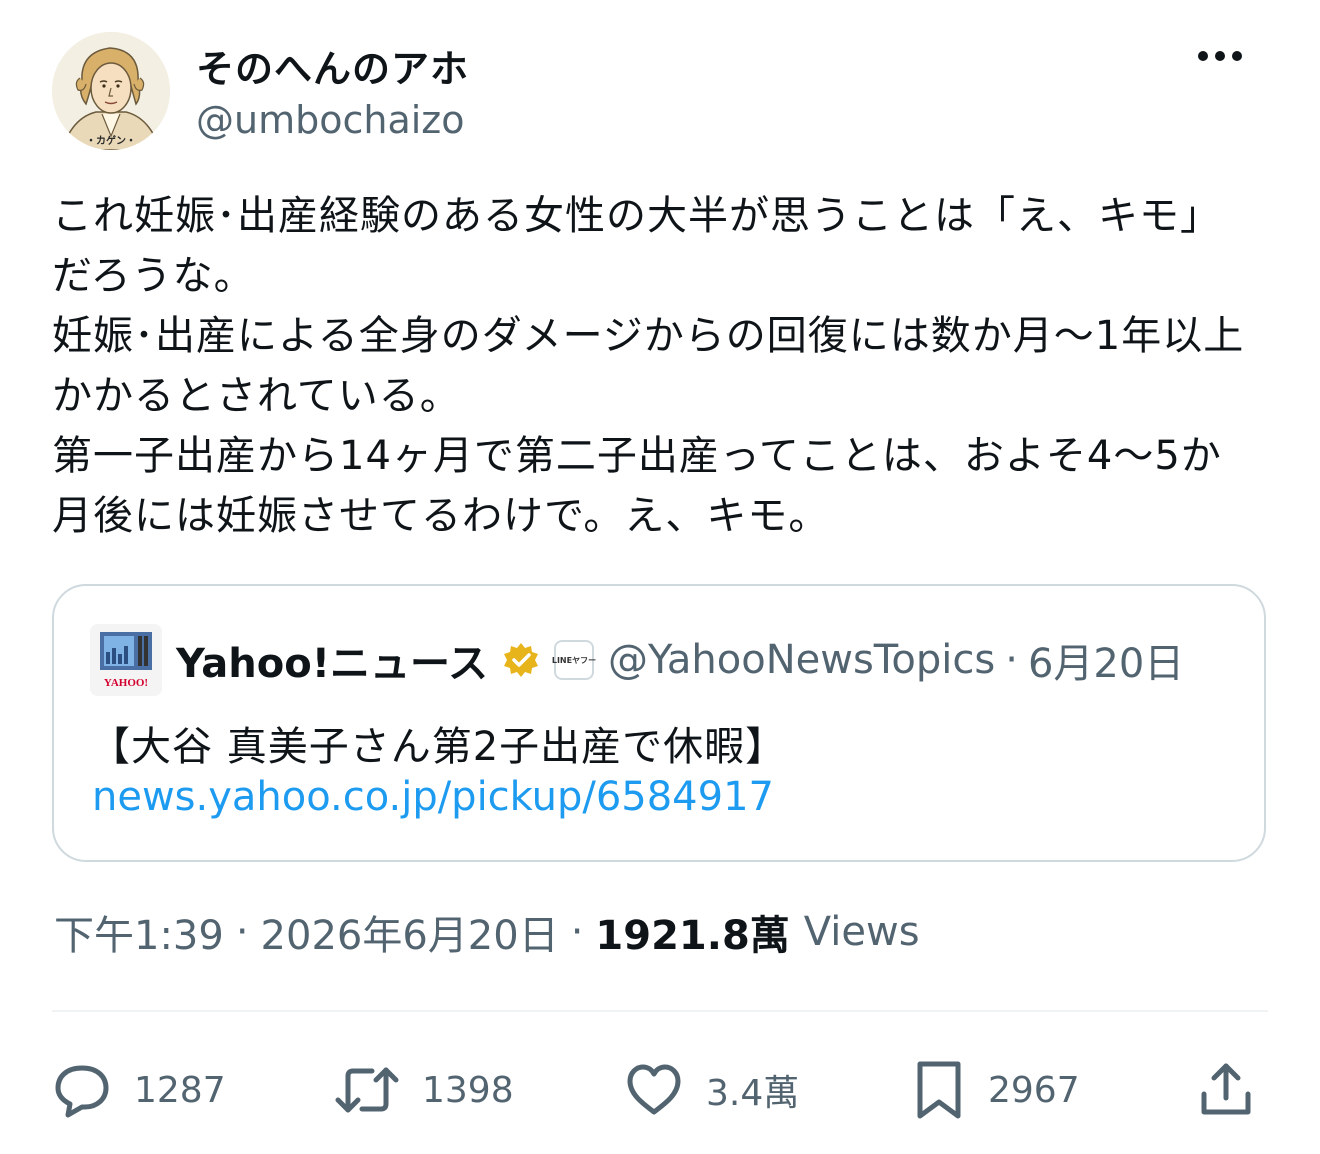 The image size is (1320, 1154). I want to click on like-count: 3.4萬, so click(753, 1093).